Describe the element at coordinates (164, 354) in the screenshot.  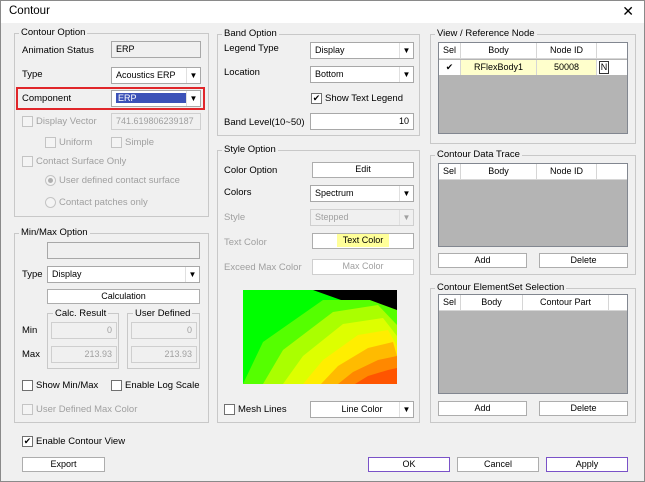
I see `user-max-field: 213.93` at that location.